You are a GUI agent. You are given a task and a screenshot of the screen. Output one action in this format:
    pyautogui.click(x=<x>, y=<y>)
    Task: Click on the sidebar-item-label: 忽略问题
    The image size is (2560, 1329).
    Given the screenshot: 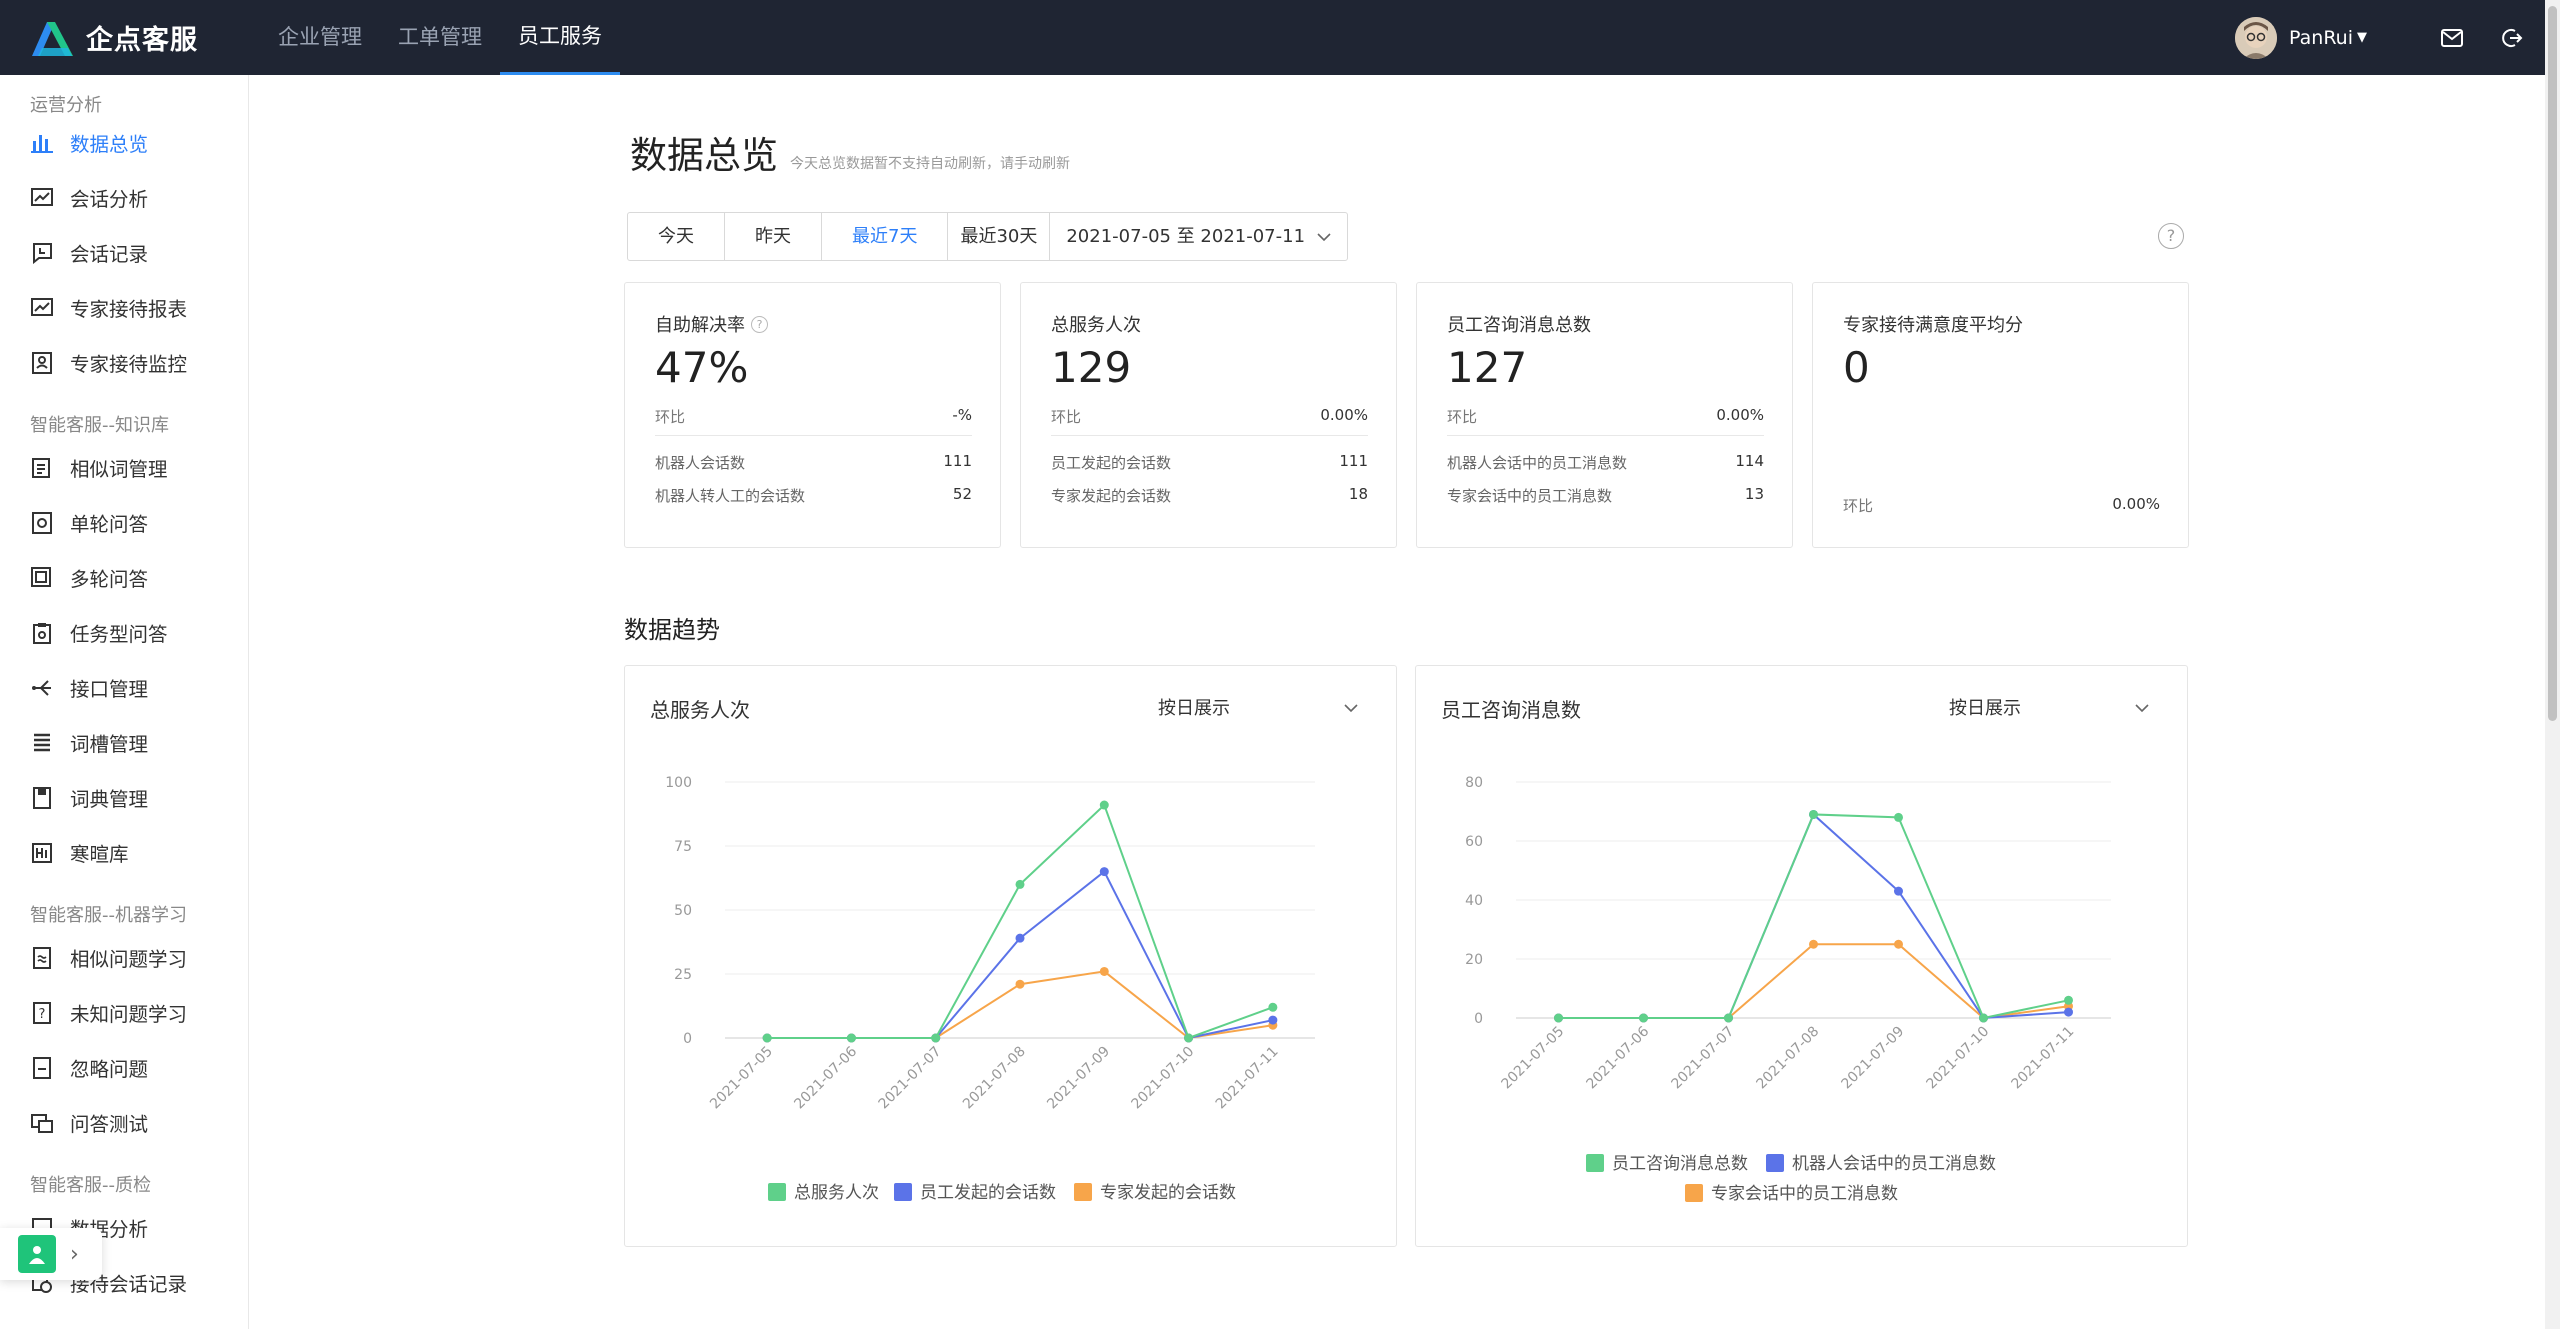 What is the action you would take?
    pyautogui.click(x=109, y=1069)
    